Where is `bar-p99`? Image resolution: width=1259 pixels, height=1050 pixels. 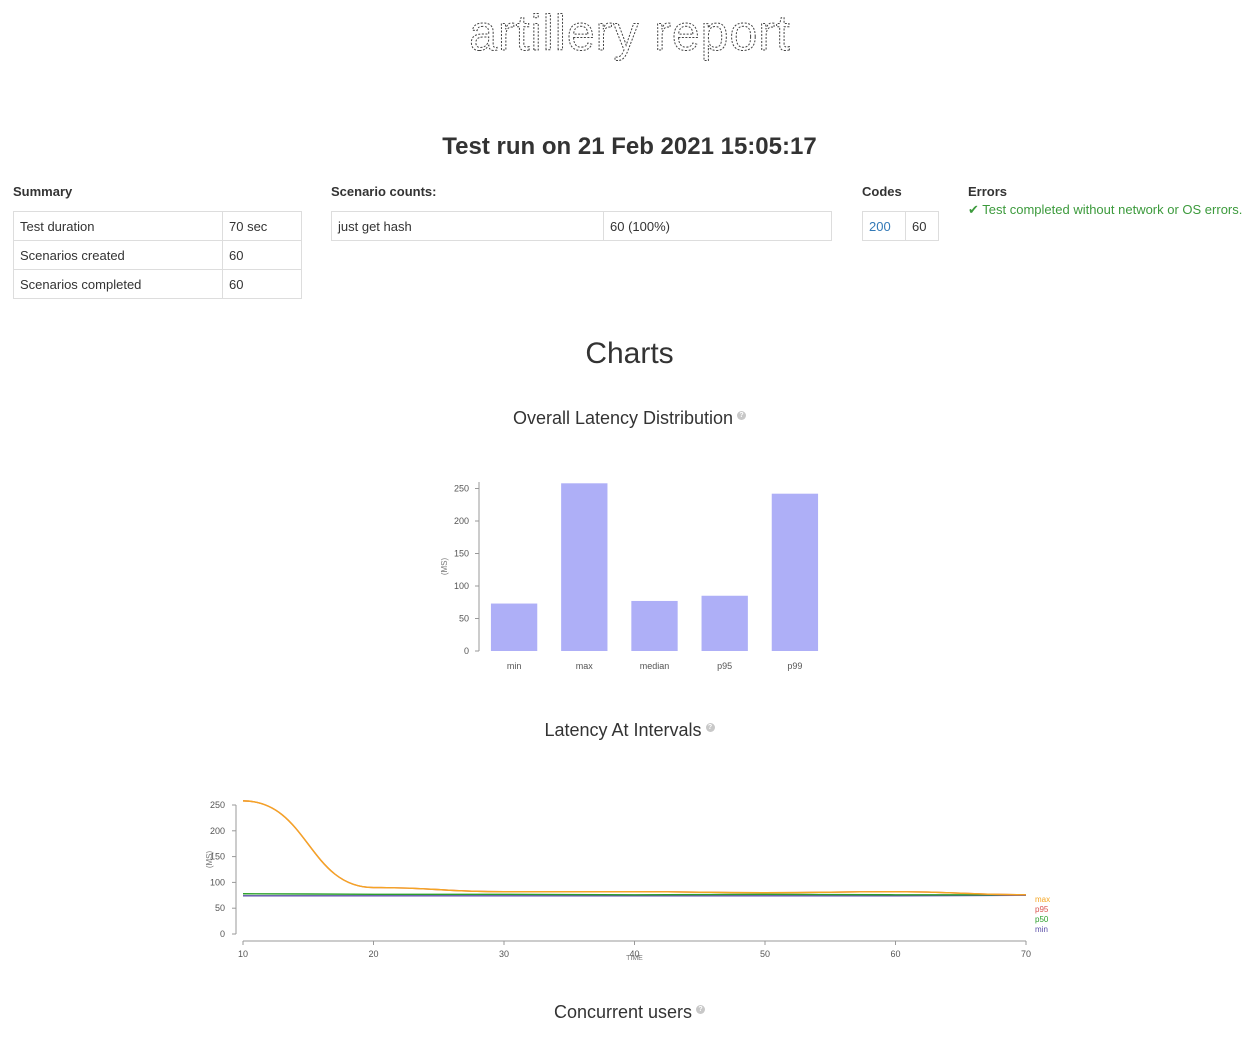 bar-p99 is located at coordinates (795, 572).